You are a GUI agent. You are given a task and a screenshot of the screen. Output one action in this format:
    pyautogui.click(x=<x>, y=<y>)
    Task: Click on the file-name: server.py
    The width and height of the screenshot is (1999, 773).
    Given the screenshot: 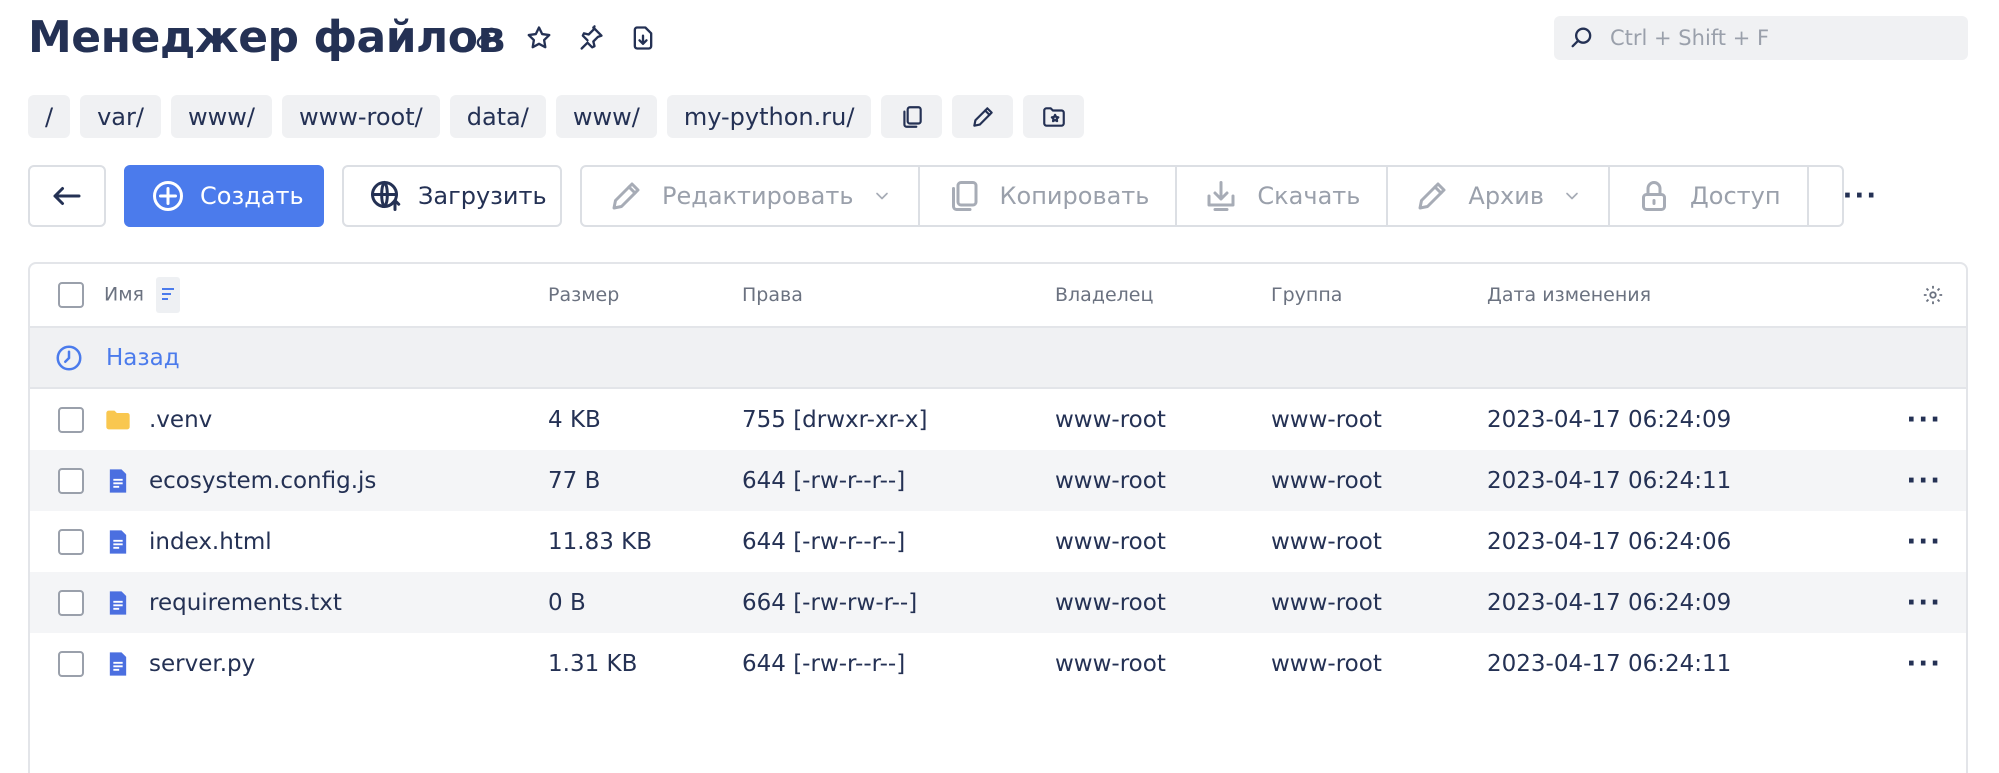 What is the action you would take?
    pyautogui.click(x=202, y=664)
    